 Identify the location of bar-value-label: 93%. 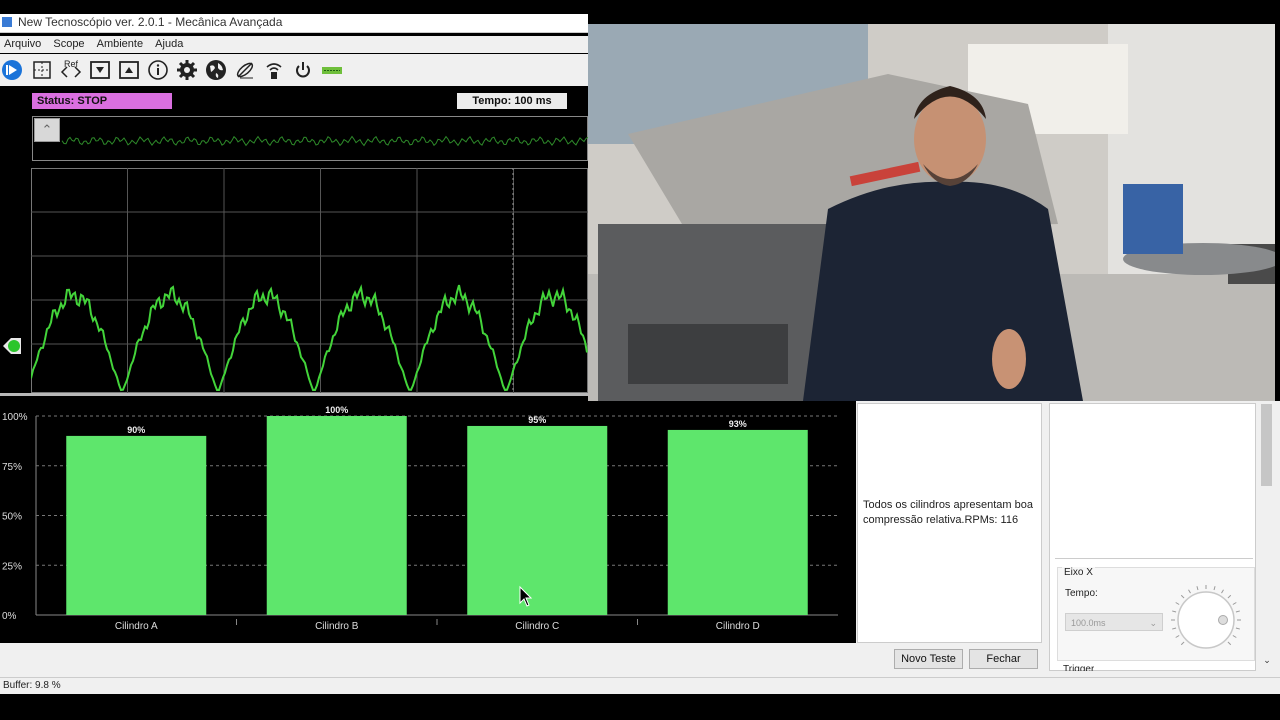
(738, 424).